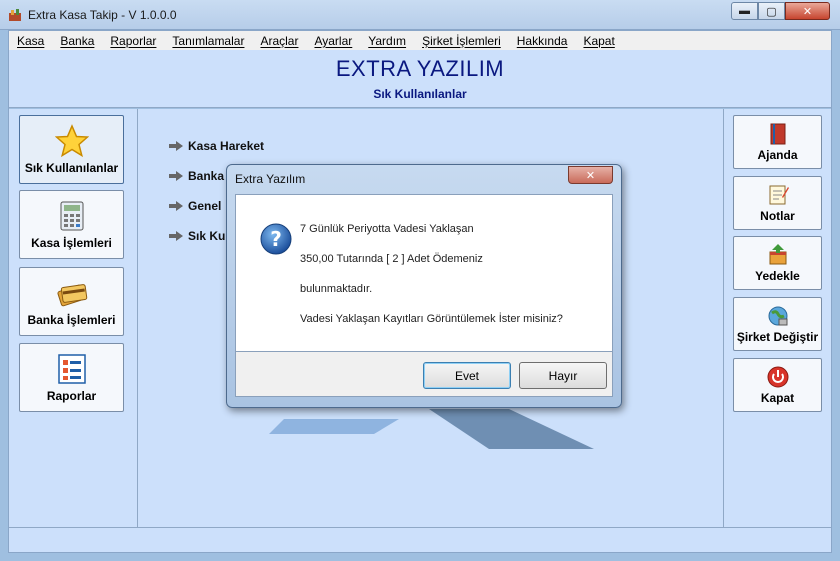  I want to click on dialog-message-line: bulunmaktadır., so click(336, 289).